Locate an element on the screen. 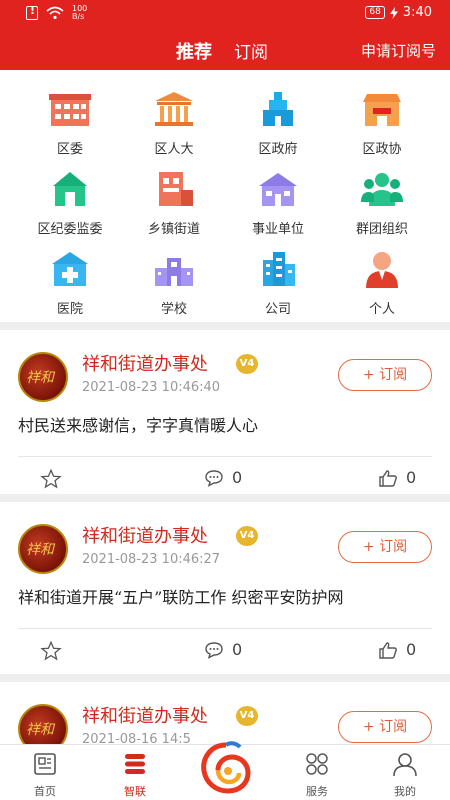  tab-recommend: 推荐 is located at coordinates (194, 55).